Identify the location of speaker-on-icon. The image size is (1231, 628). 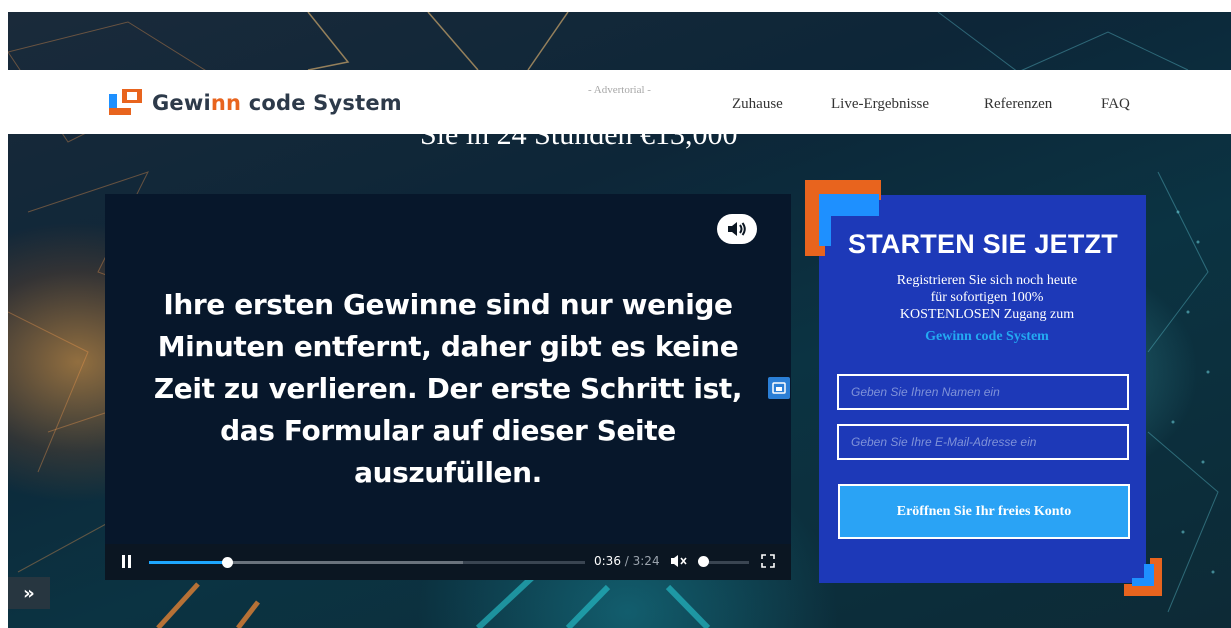
(737, 229).